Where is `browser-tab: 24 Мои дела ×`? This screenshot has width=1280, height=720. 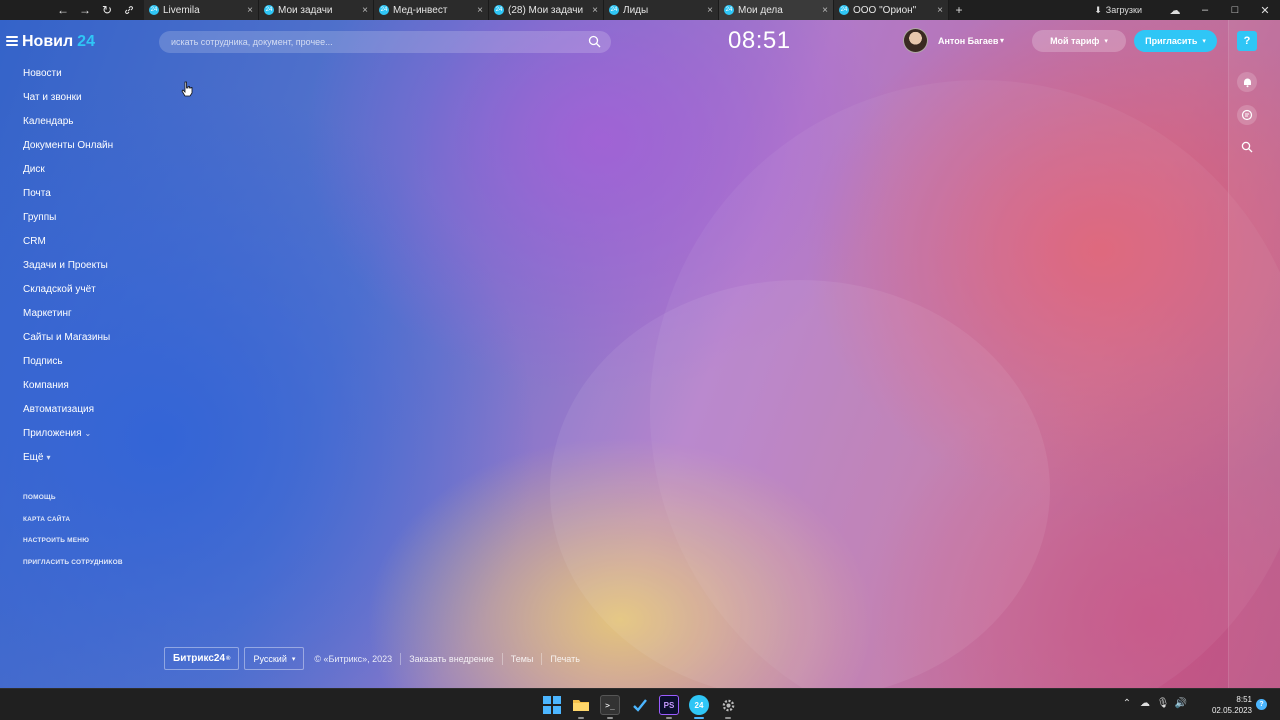
browser-tab: 24 Мои дела × is located at coordinates (776, 10).